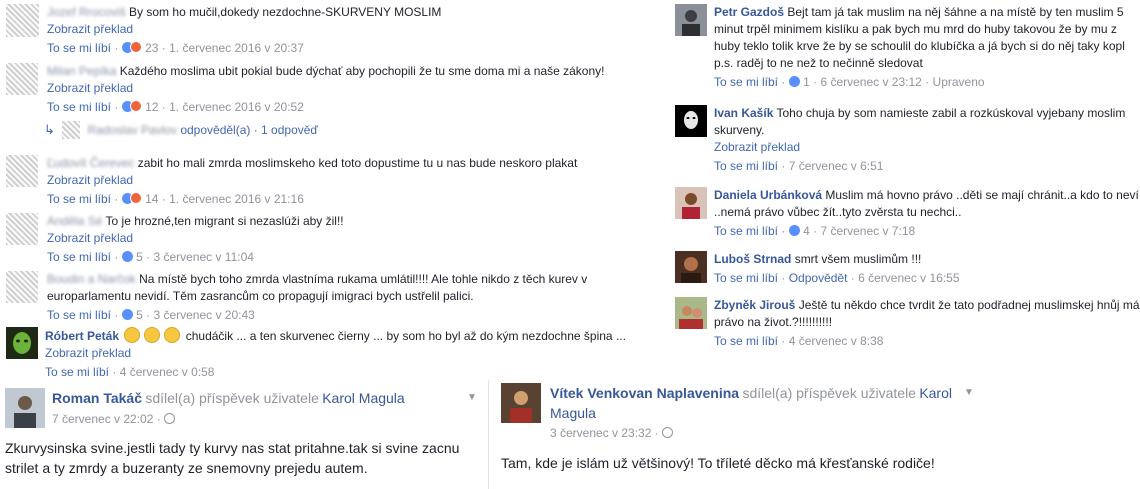 Image resolution: width=1140 pixels, height=489 pixels. I want to click on reaction-count: 12, so click(151, 107).